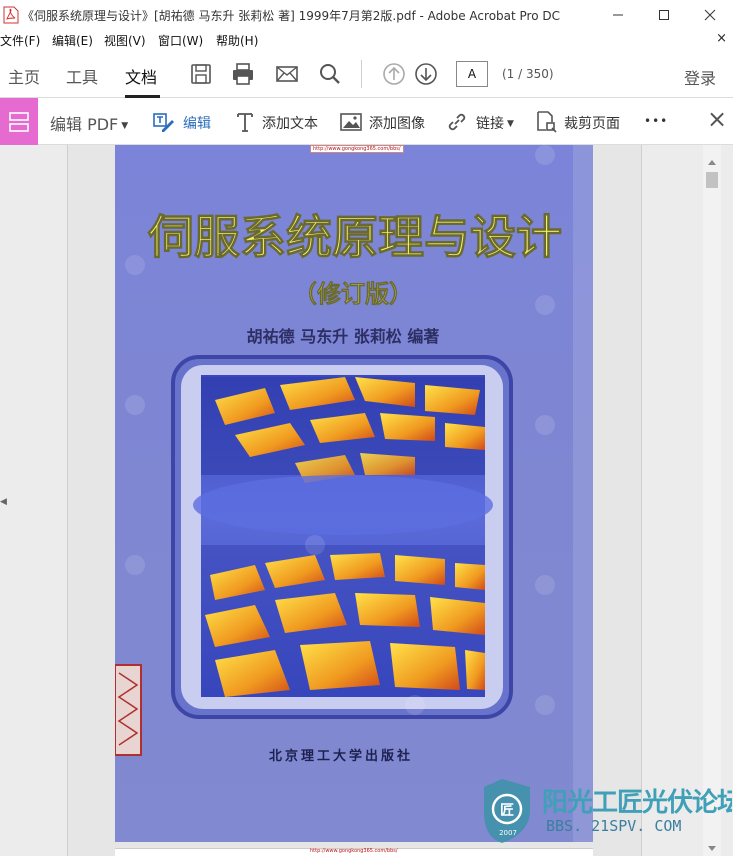  I want to click on library-stamp, so click(128, 710).